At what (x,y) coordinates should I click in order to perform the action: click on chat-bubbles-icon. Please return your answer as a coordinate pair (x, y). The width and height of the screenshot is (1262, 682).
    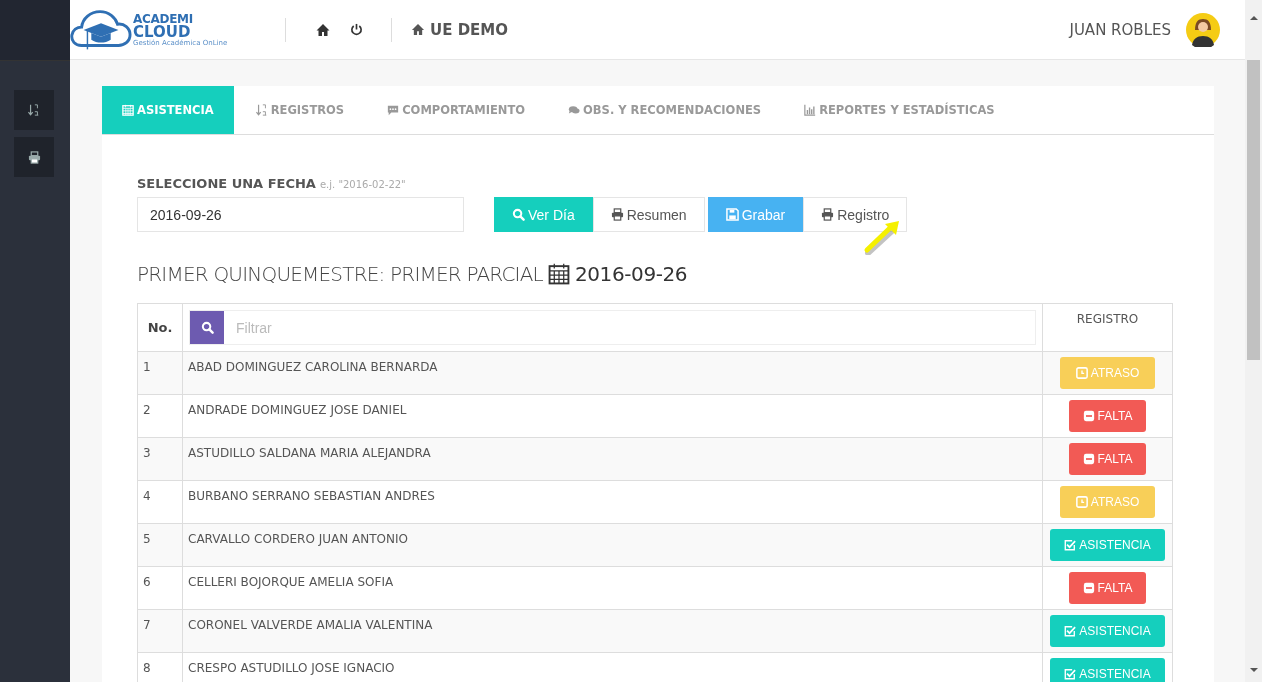
    Looking at the image, I should click on (574, 110).